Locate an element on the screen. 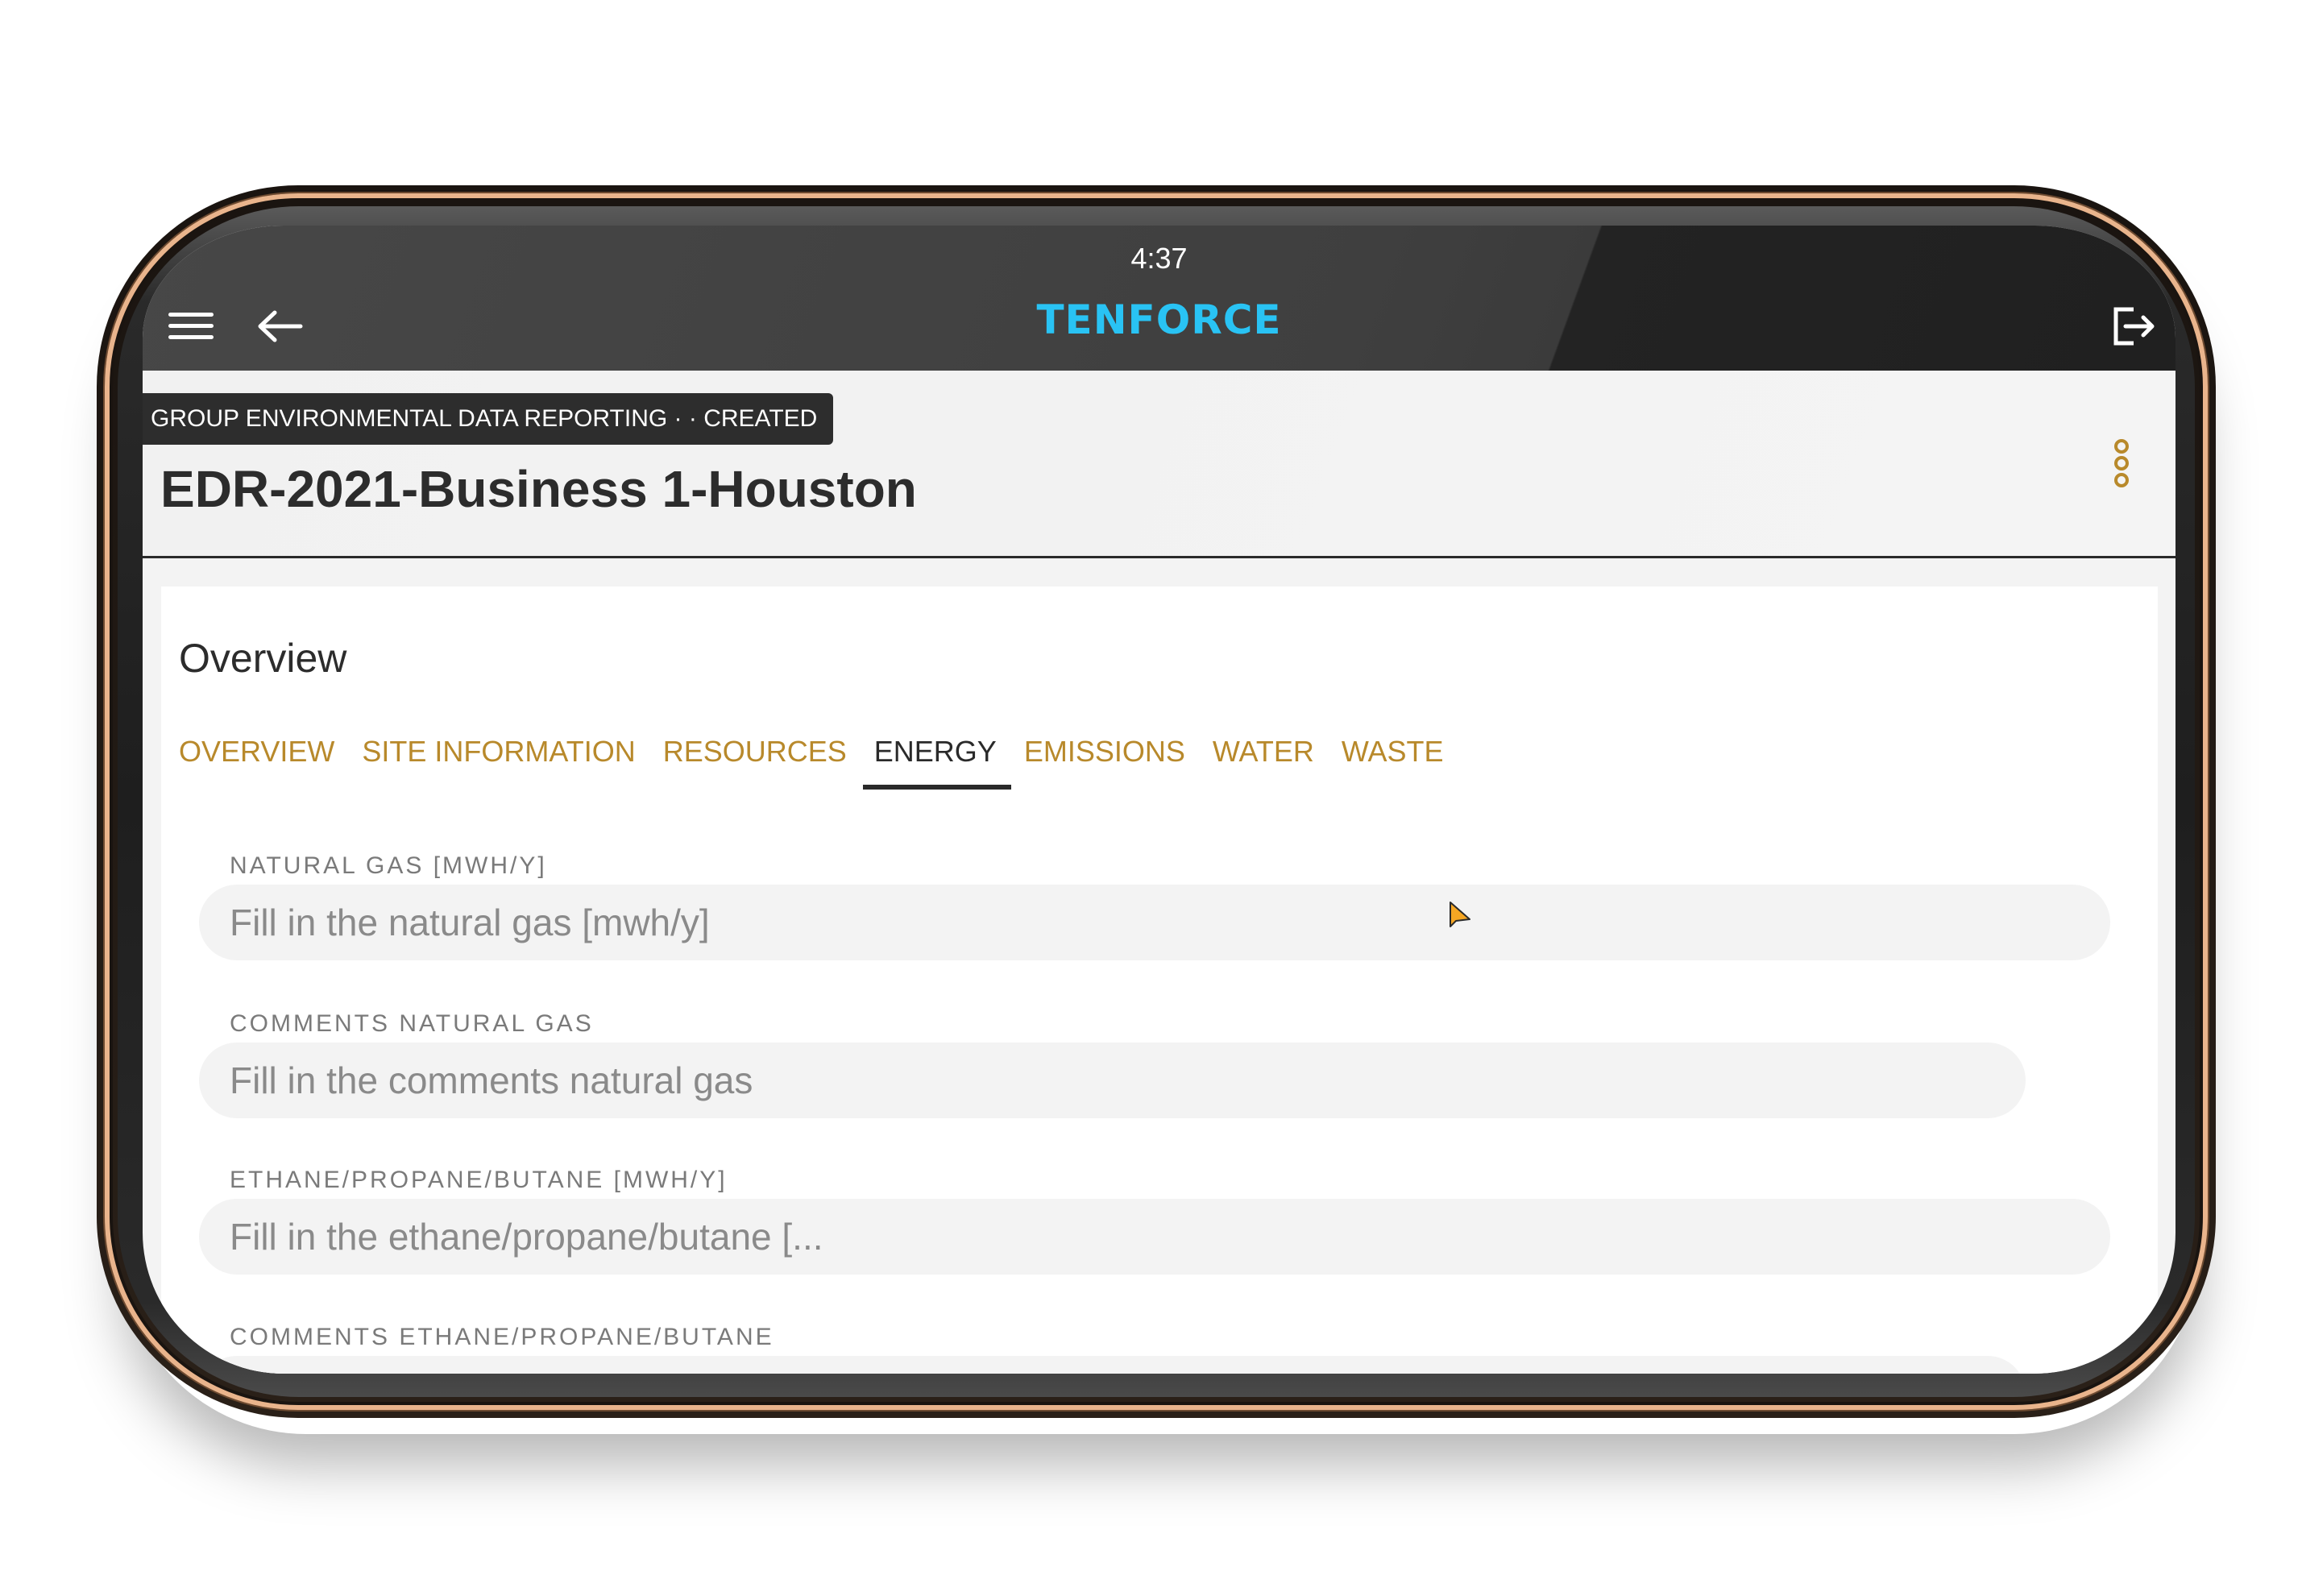 This screenshot has width=2302, height=1596. tab-water: WATER is located at coordinates (1263, 762).